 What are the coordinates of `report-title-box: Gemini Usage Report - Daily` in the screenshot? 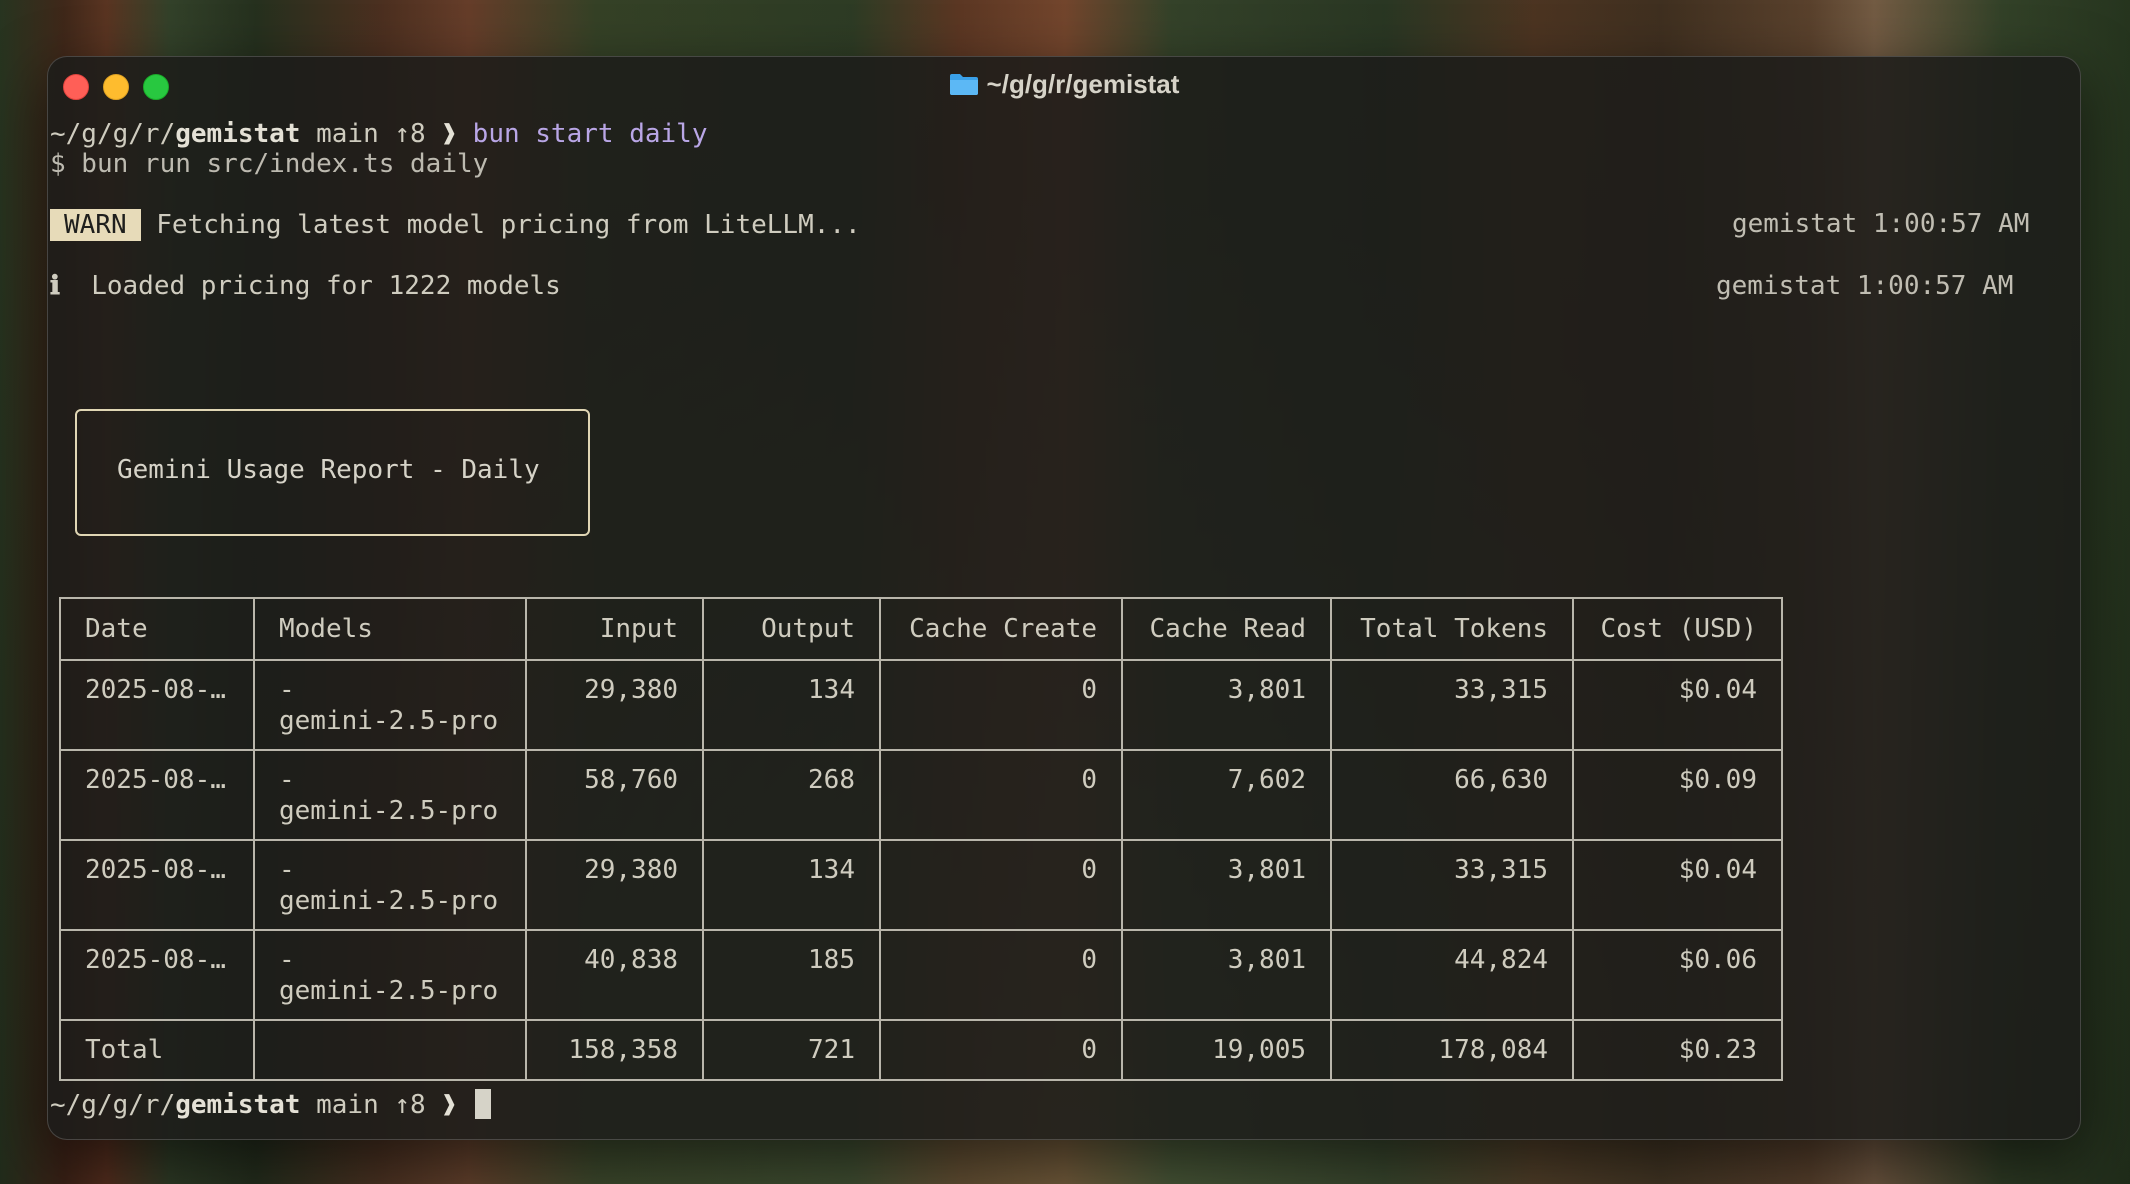 It's located at (332, 472).